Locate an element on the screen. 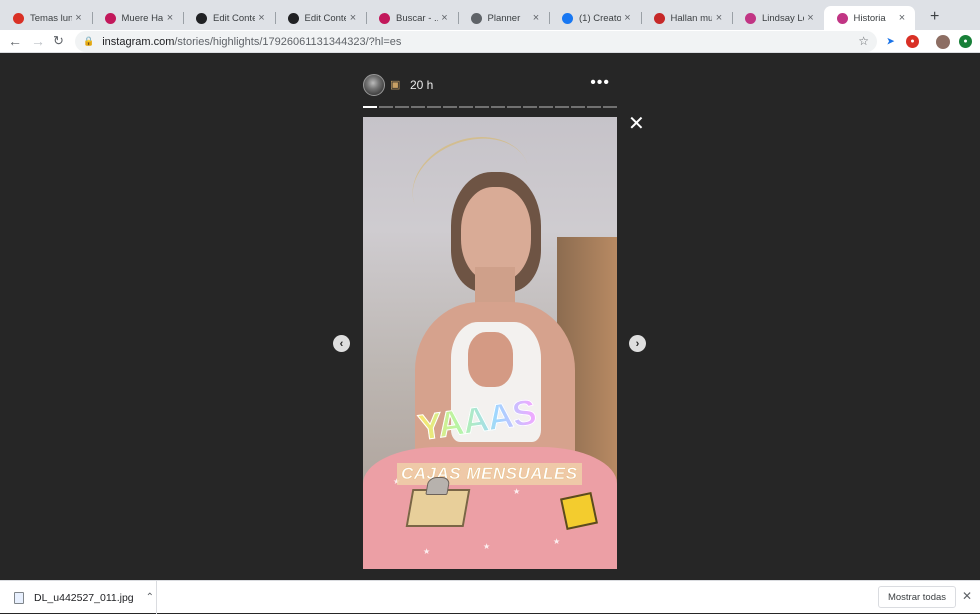 This screenshot has width=980, height=614. tab-8: Lindsay Loh× is located at coordinates (778, 18).